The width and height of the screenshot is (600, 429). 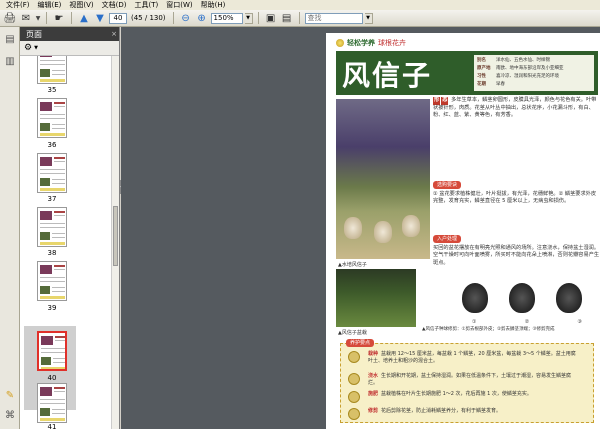 What do you see at coordinates (10, 395) in the screenshot?
I see `comments-icon: ✎` at bounding box center [10, 395].